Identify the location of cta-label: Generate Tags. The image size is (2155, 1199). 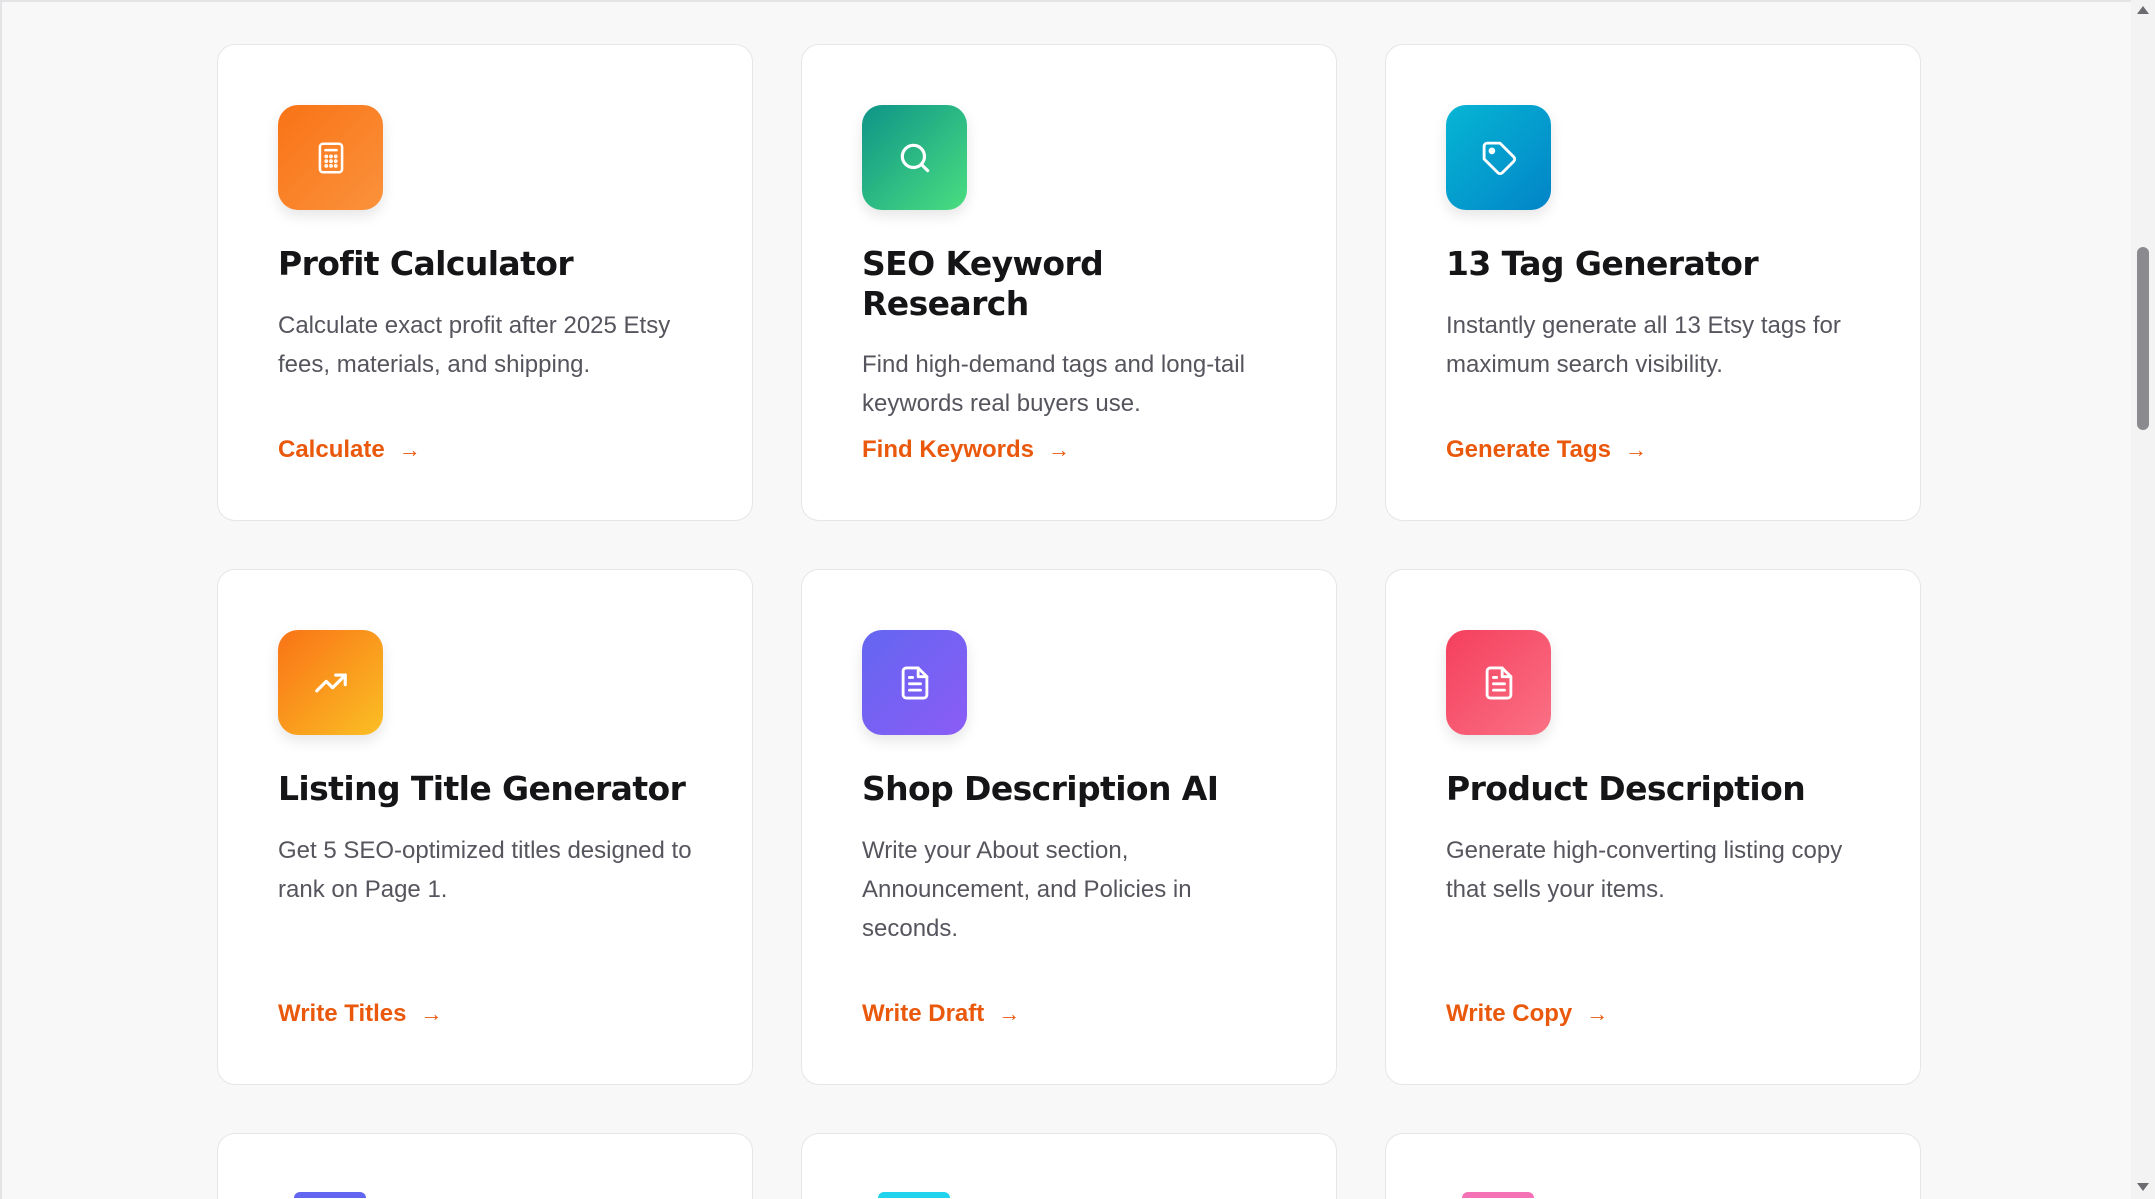
(1528, 449).